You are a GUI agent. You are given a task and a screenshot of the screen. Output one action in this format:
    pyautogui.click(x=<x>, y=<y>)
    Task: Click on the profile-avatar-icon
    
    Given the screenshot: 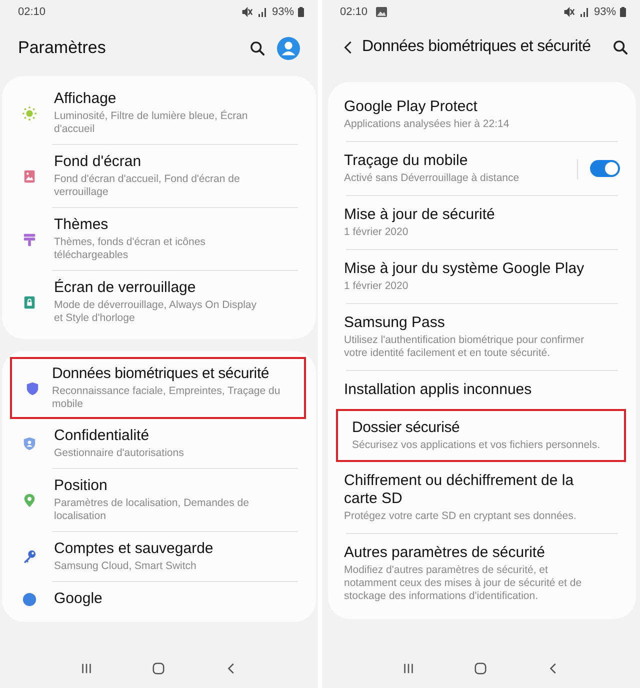 What is the action you would take?
    pyautogui.click(x=288, y=48)
    